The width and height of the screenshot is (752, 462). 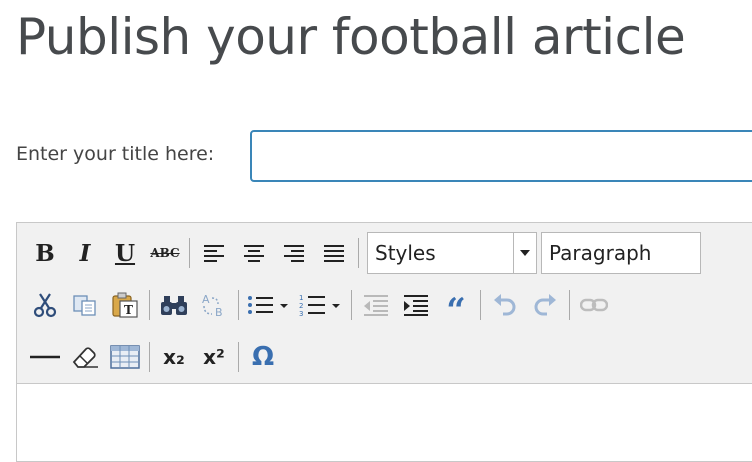 What do you see at coordinates (219, 312) in the screenshot?
I see `svg-text: B` at bounding box center [219, 312].